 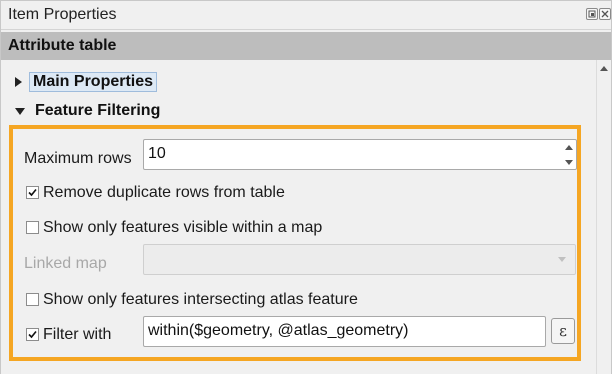 What do you see at coordinates (18, 82) in the screenshot?
I see `expand-arrow-icon` at bounding box center [18, 82].